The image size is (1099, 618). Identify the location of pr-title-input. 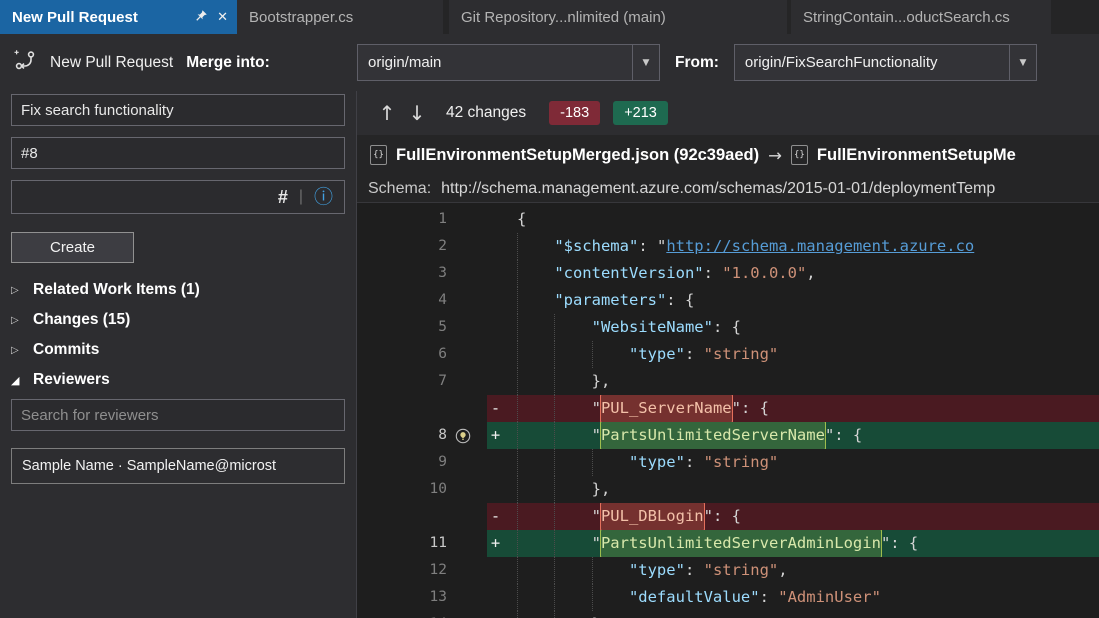
(178, 110).